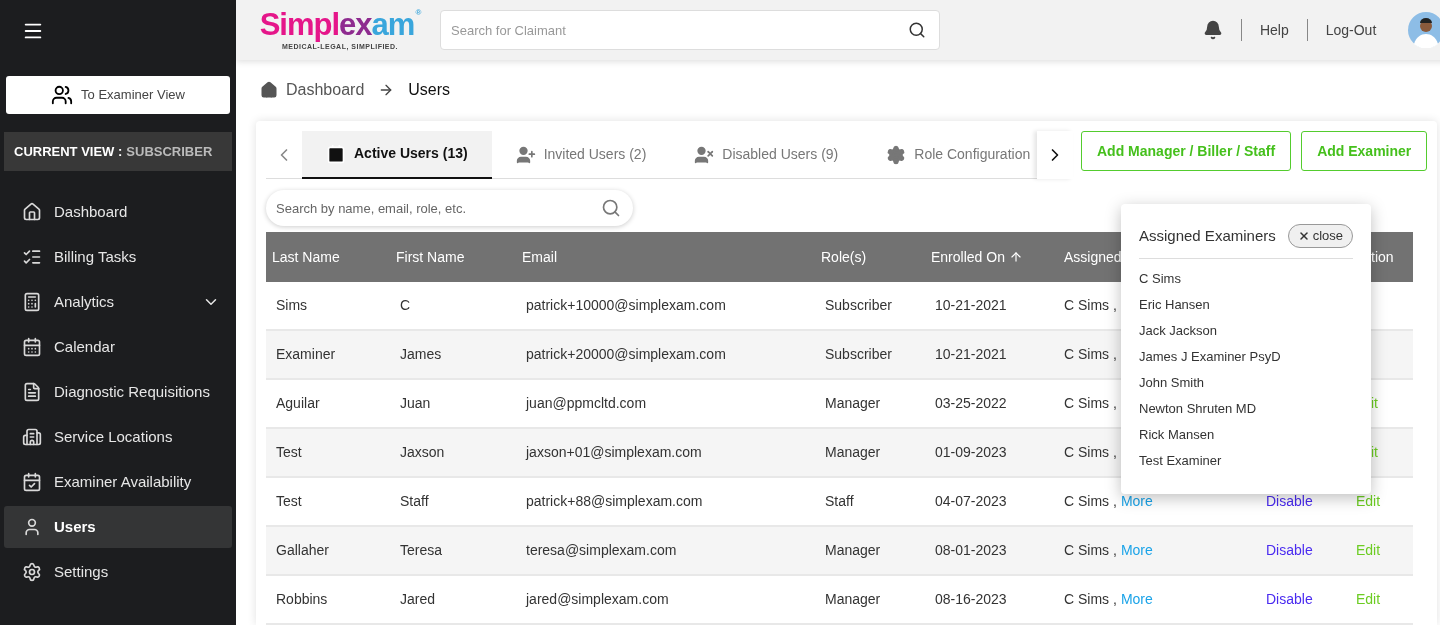 The height and width of the screenshot is (625, 1440). What do you see at coordinates (118, 302) in the screenshot?
I see `sidebar-item: Analytics` at bounding box center [118, 302].